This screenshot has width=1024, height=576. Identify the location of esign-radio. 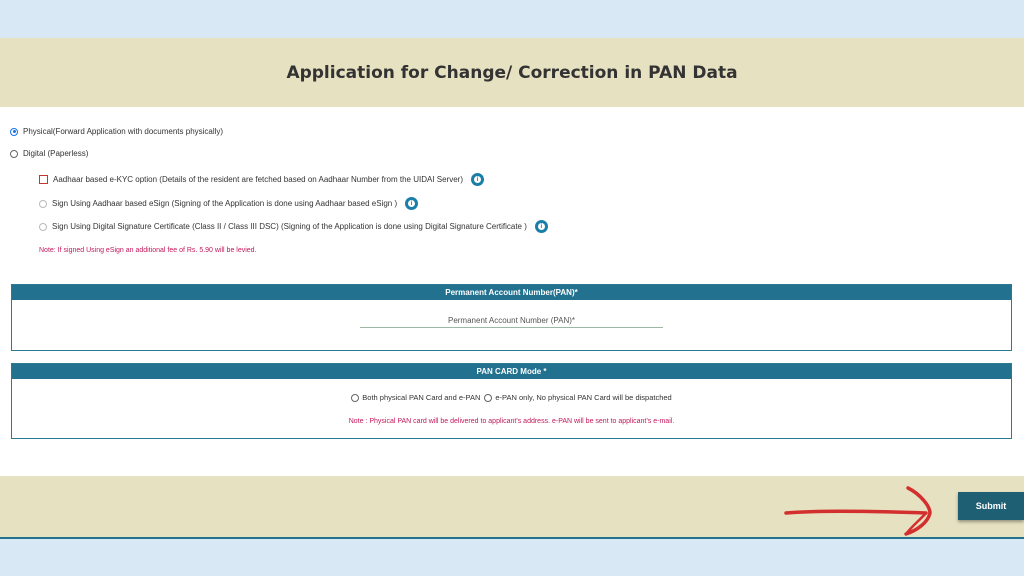
(43, 203).